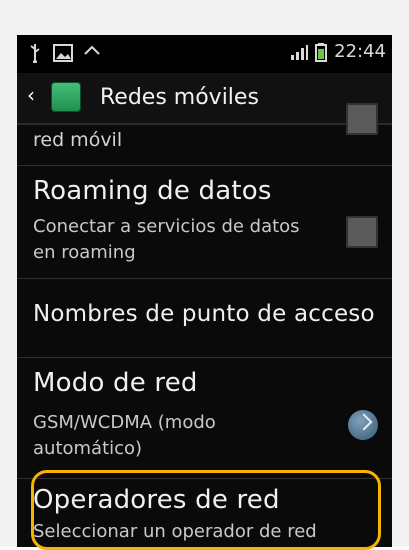 The width and height of the screenshot is (409, 550). I want to click on status-right-icons: 22:44, so click(338, 51).